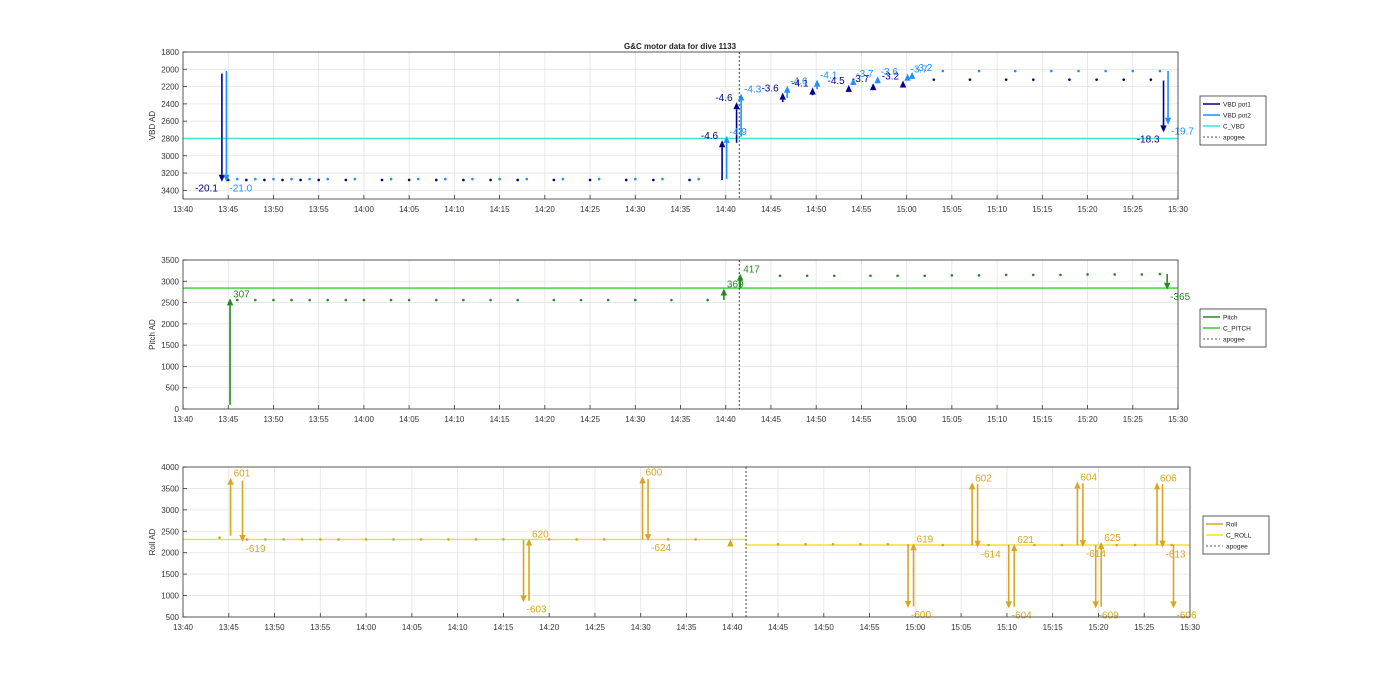 The width and height of the screenshot is (1400, 693). I want to click on y-tick-label: 2000, so click(170, 69).